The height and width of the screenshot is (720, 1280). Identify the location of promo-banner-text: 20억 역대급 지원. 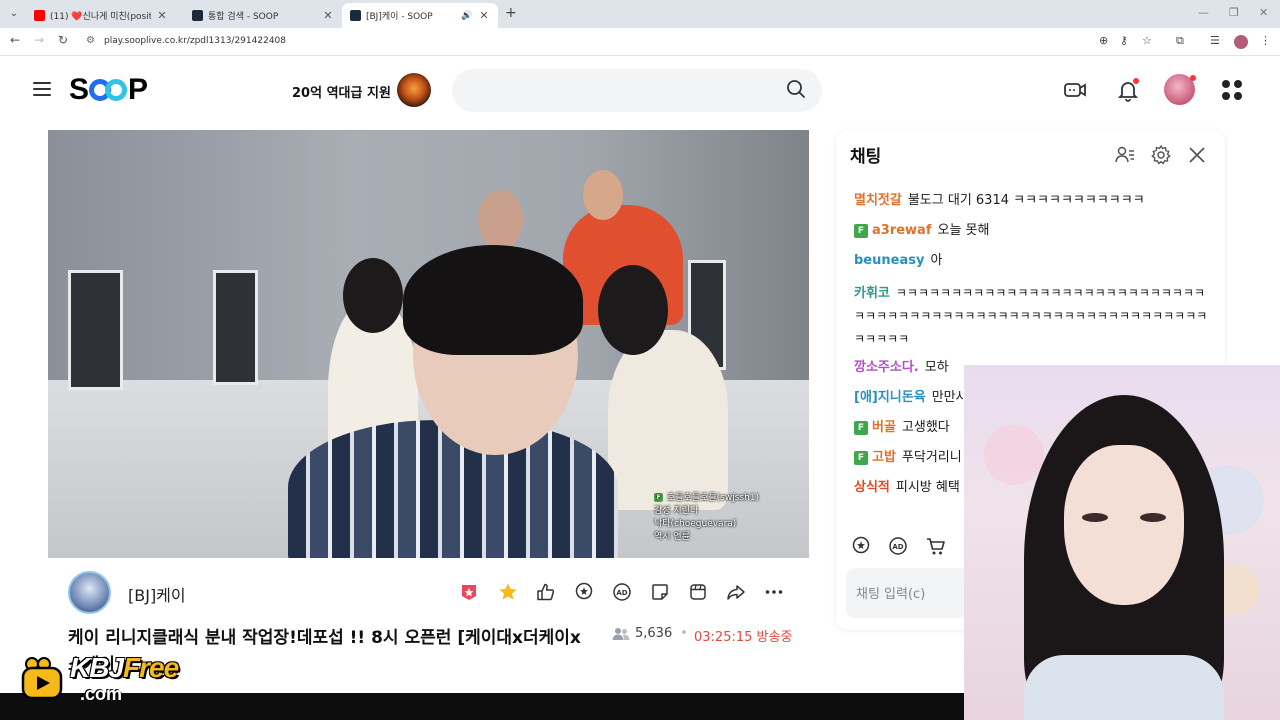
(341, 91).